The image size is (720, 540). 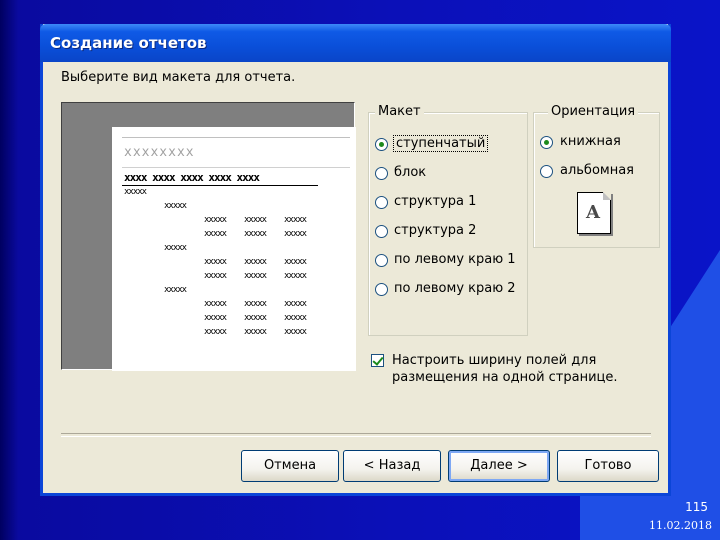 What do you see at coordinates (455, 288) in the screenshot?
I see `layout-radio-label-6: по левому краю 2` at bounding box center [455, 288].